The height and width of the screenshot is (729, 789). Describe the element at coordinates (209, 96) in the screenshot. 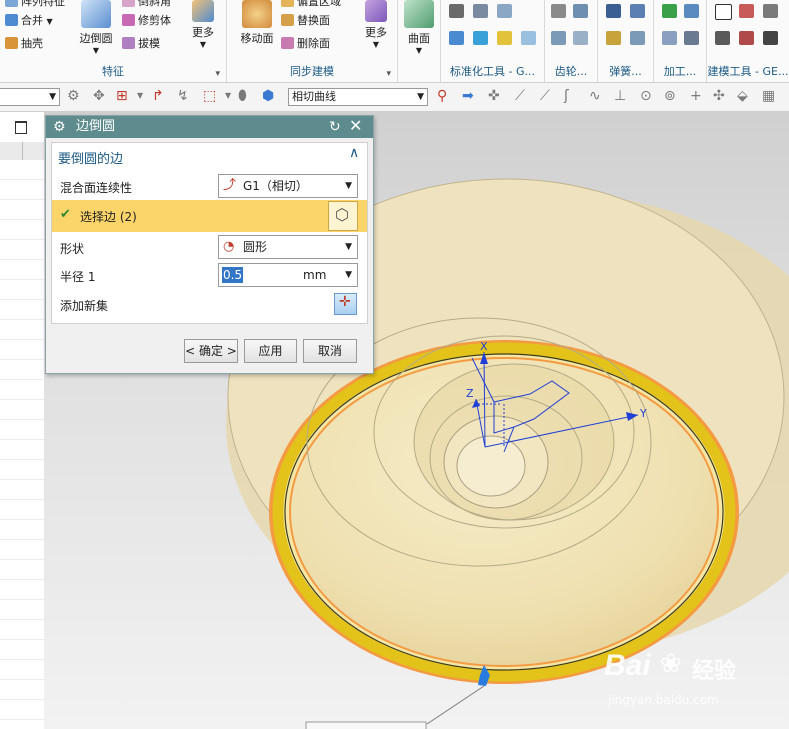

I see `rectangle-select-icon: ⬚` at that location.